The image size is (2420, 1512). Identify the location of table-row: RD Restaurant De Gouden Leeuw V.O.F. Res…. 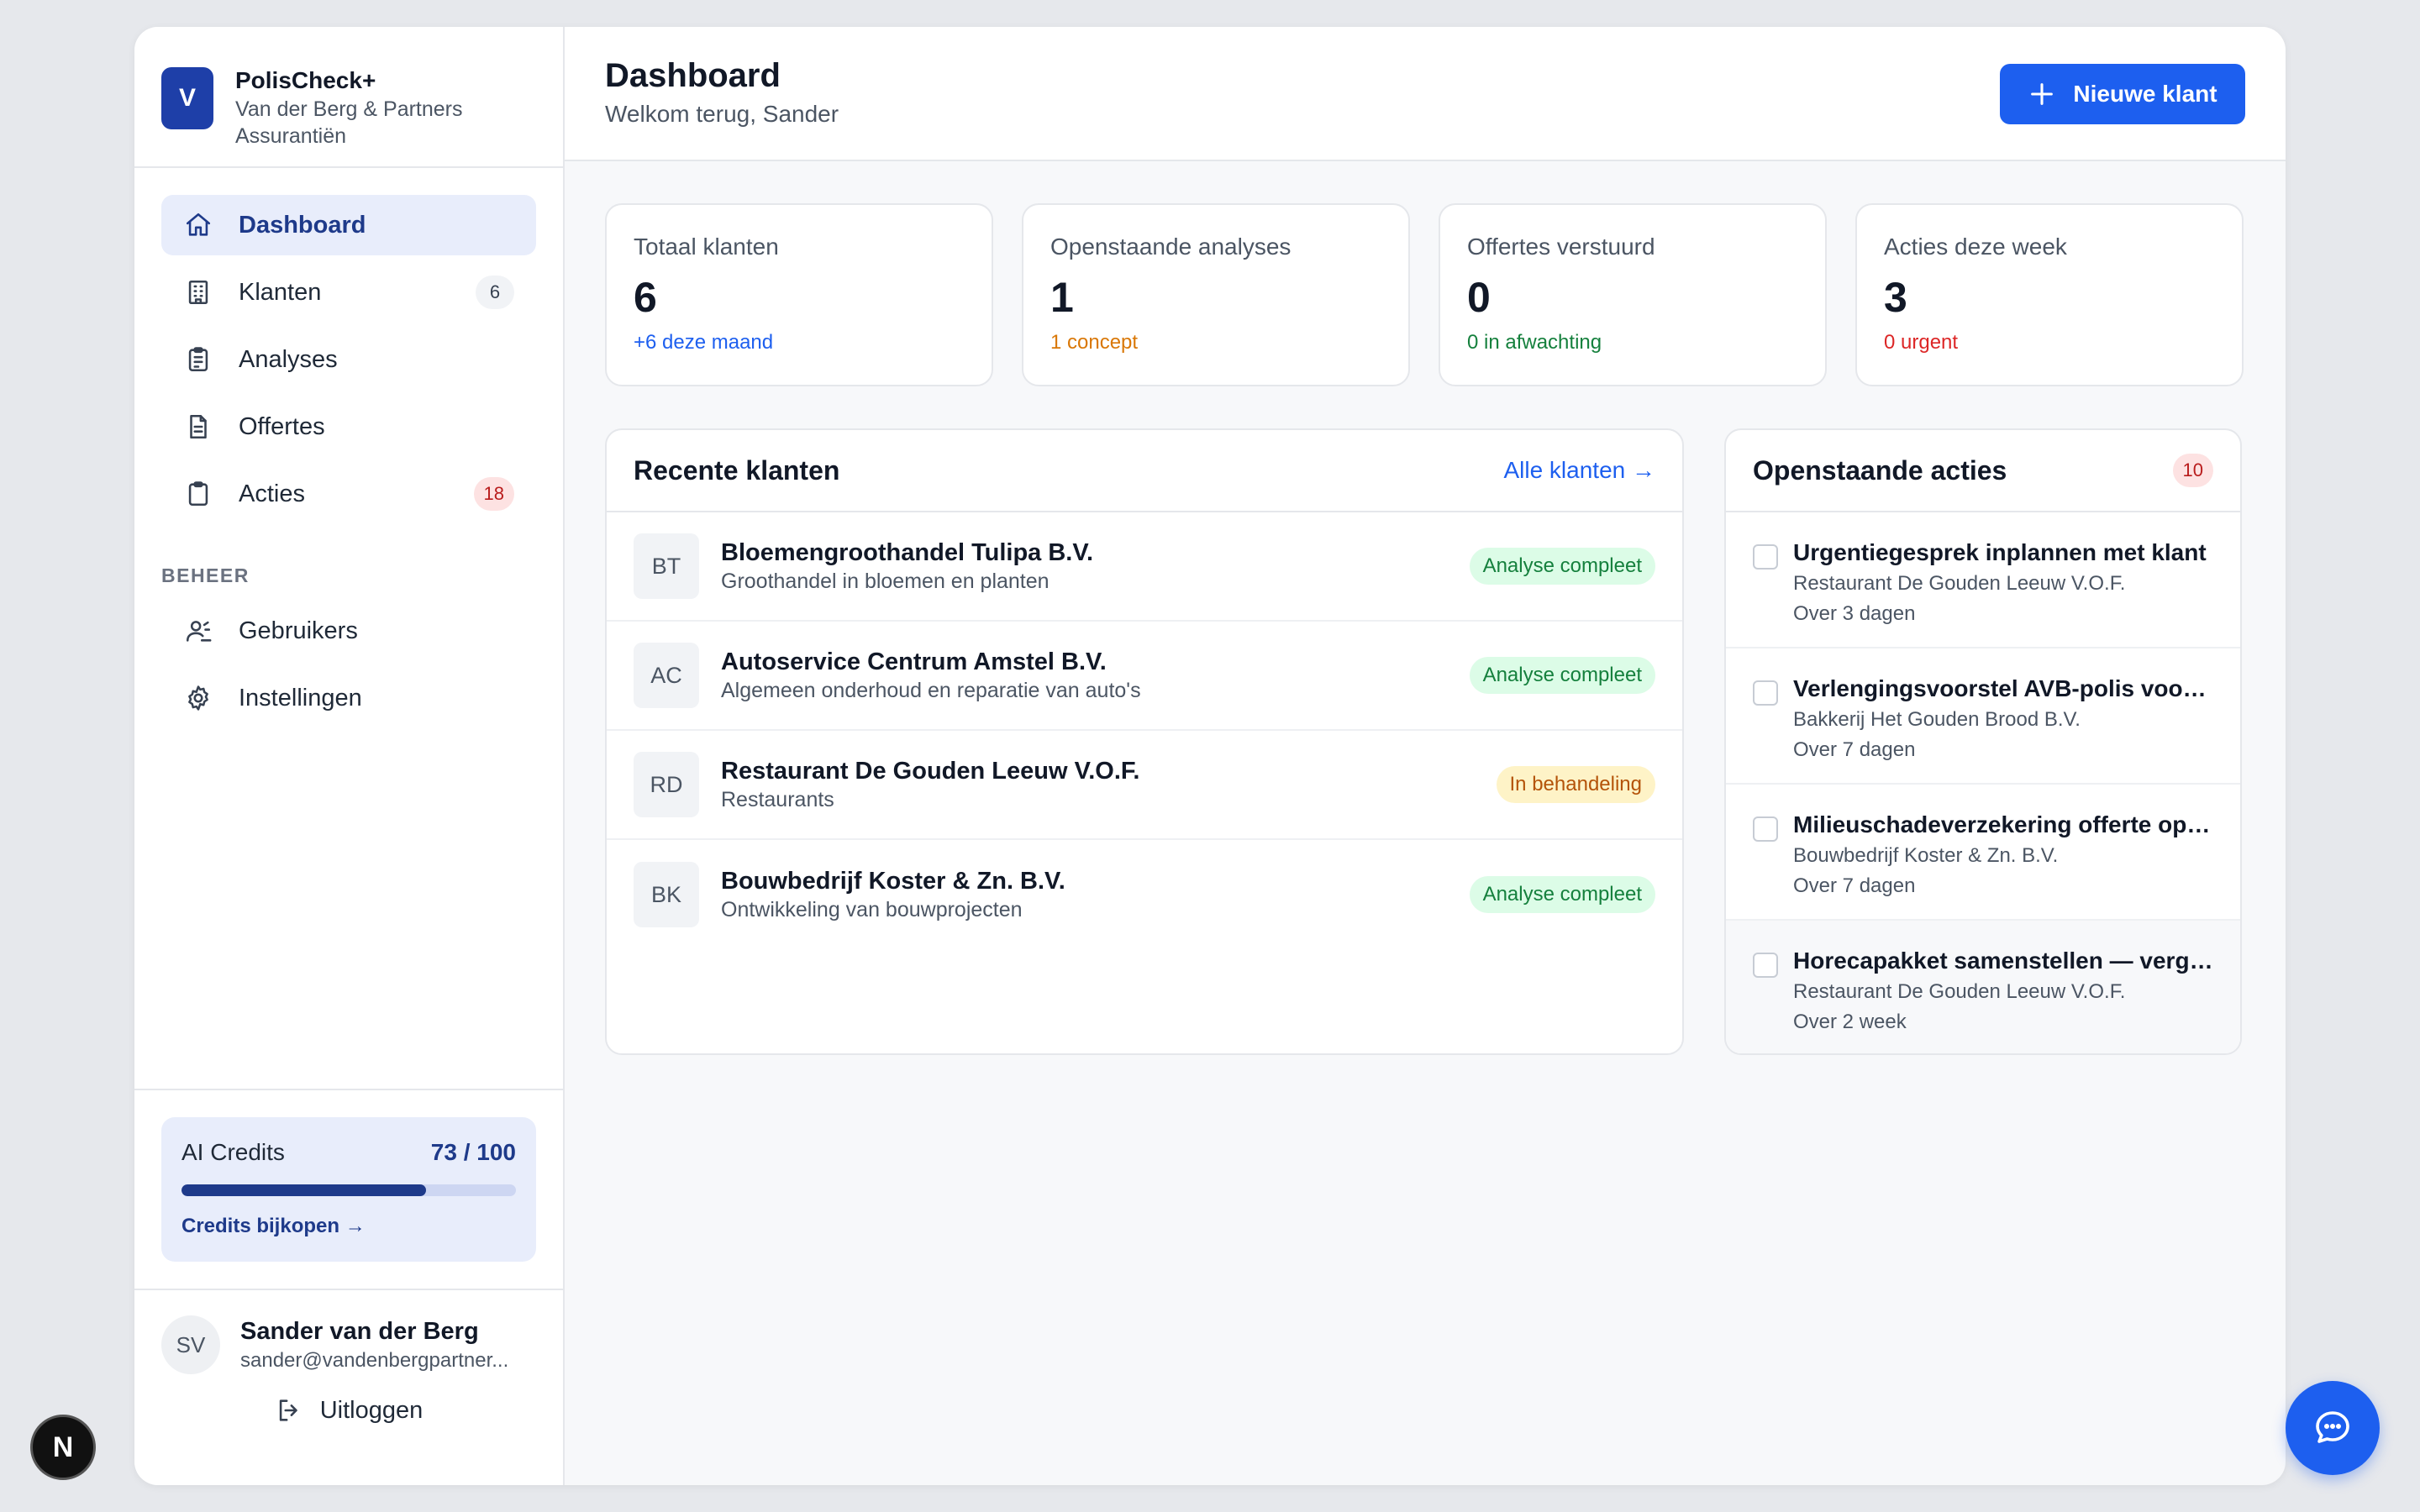
(1144, 785).